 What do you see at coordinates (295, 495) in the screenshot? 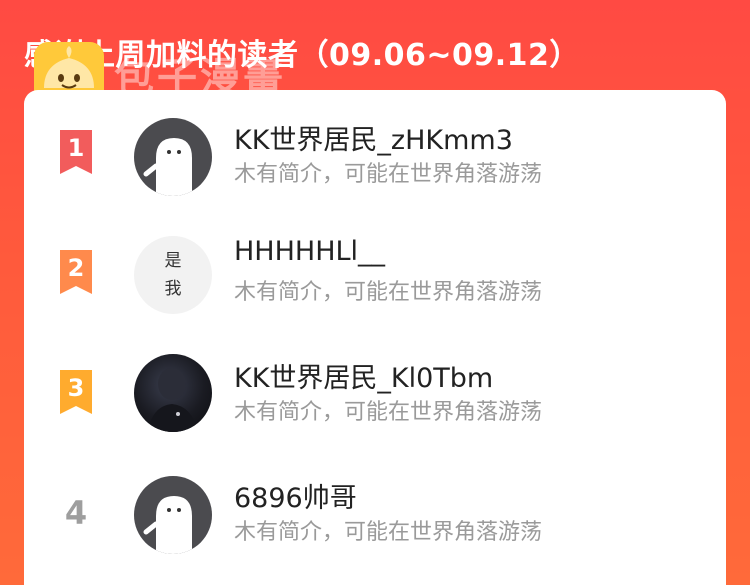
I see `reader-name: 6896帅哥` at bounding box center [295, 495].